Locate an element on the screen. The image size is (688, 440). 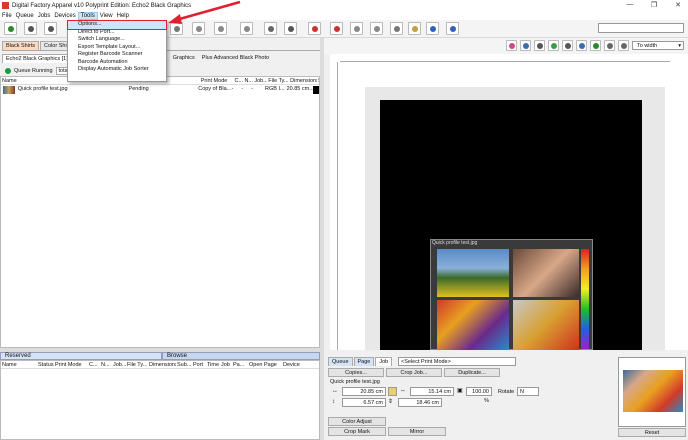
tab-reserved: Reserved is located at coordinates (81, 356).